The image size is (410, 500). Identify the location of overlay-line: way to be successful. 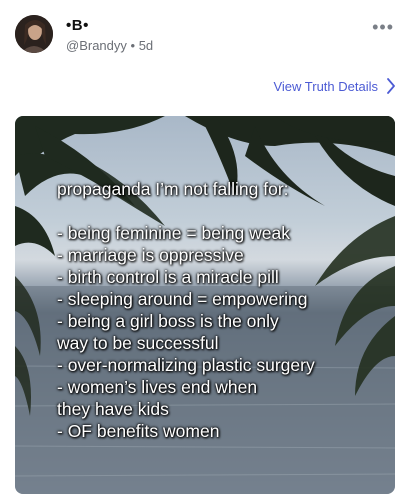
(138, 343).